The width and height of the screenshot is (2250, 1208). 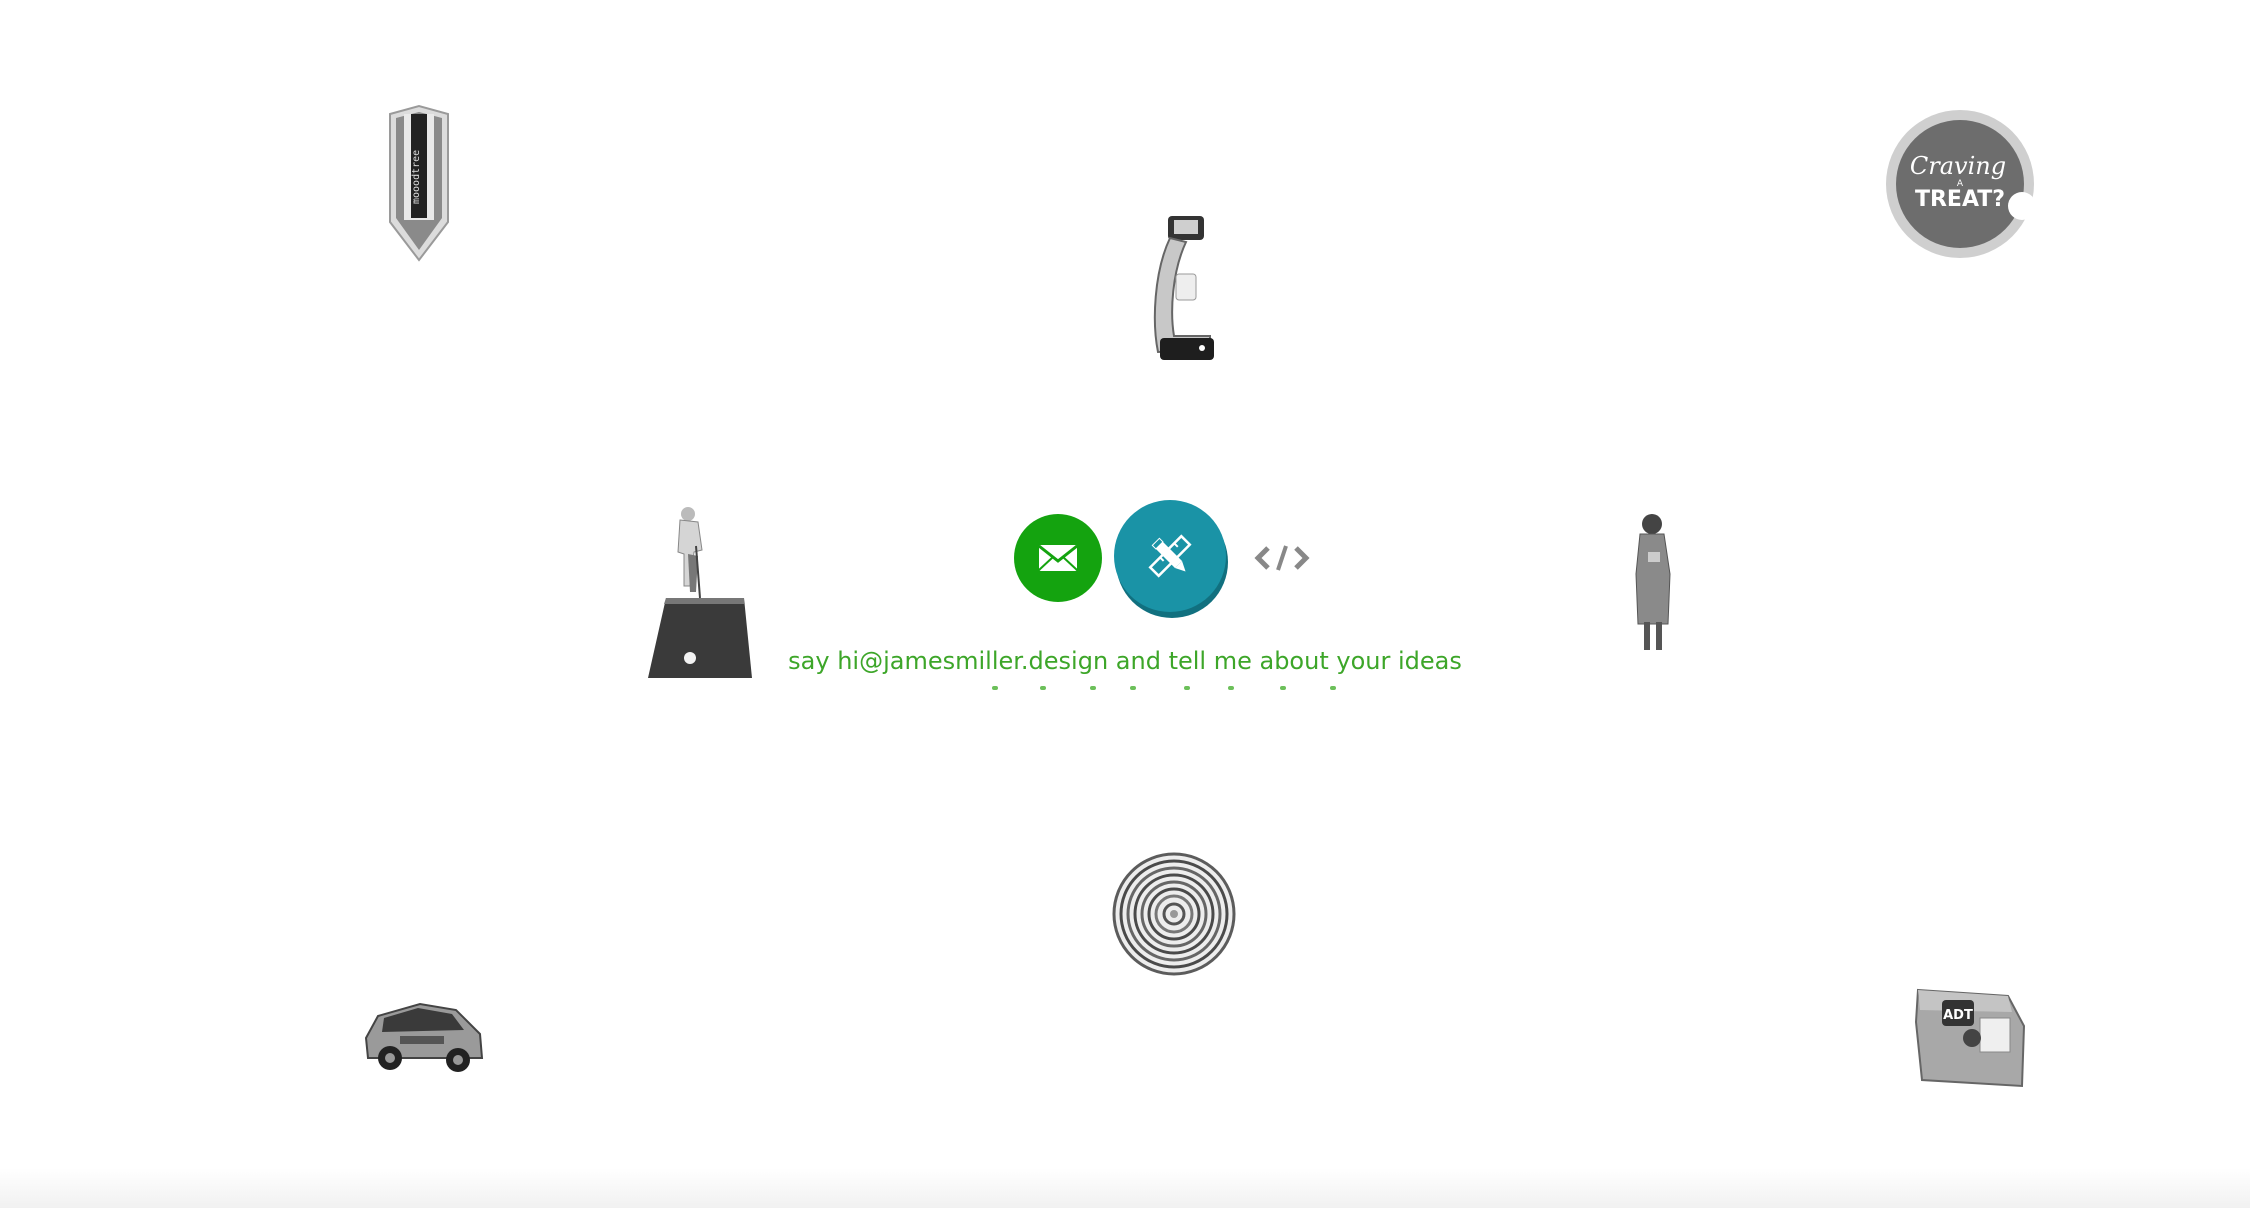 I want to click on code-brackets-icon, so click(x=1282, y=558).